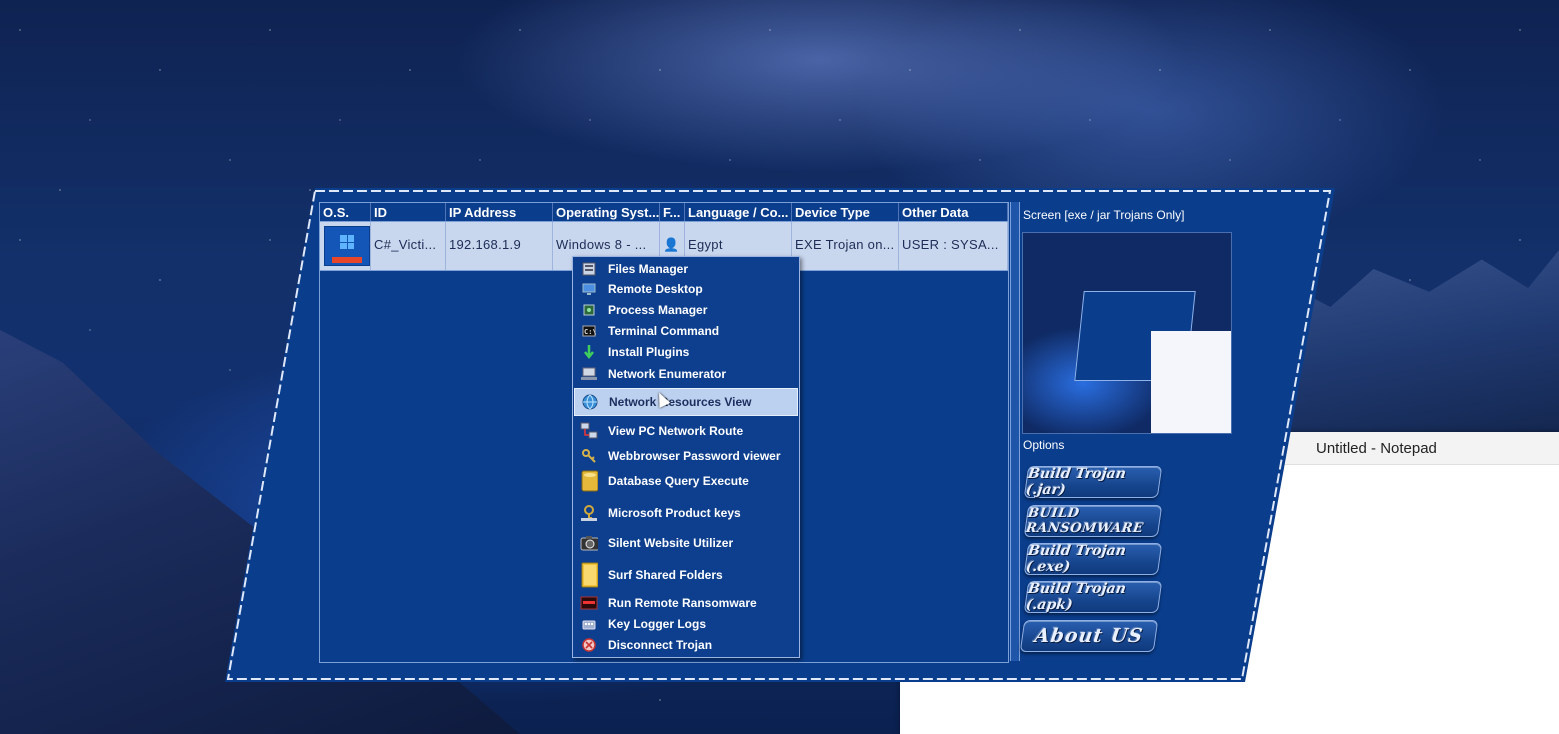 The image size is (1559, 734). Describe the element at coordinates (499, 212) in the screenshot. I see `col-ip-address: IP Address` at that location.